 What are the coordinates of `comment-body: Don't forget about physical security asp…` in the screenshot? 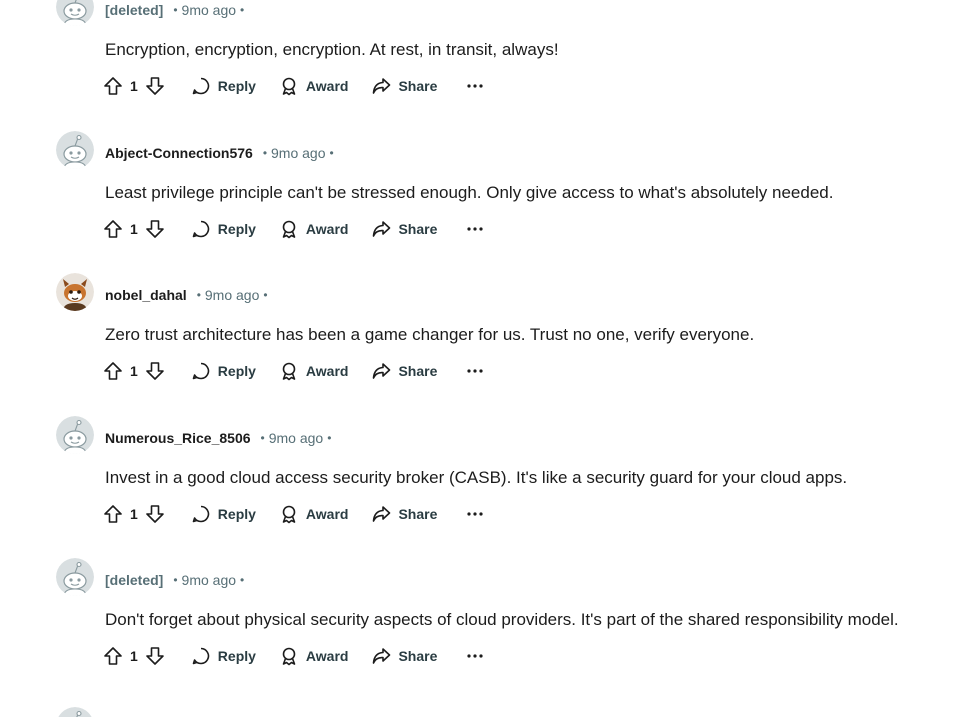 It's located at (502, 619).